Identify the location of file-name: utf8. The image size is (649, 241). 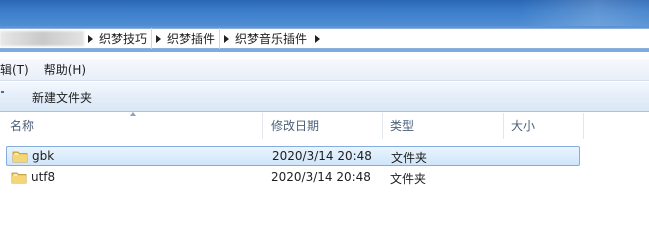
(43, 177).